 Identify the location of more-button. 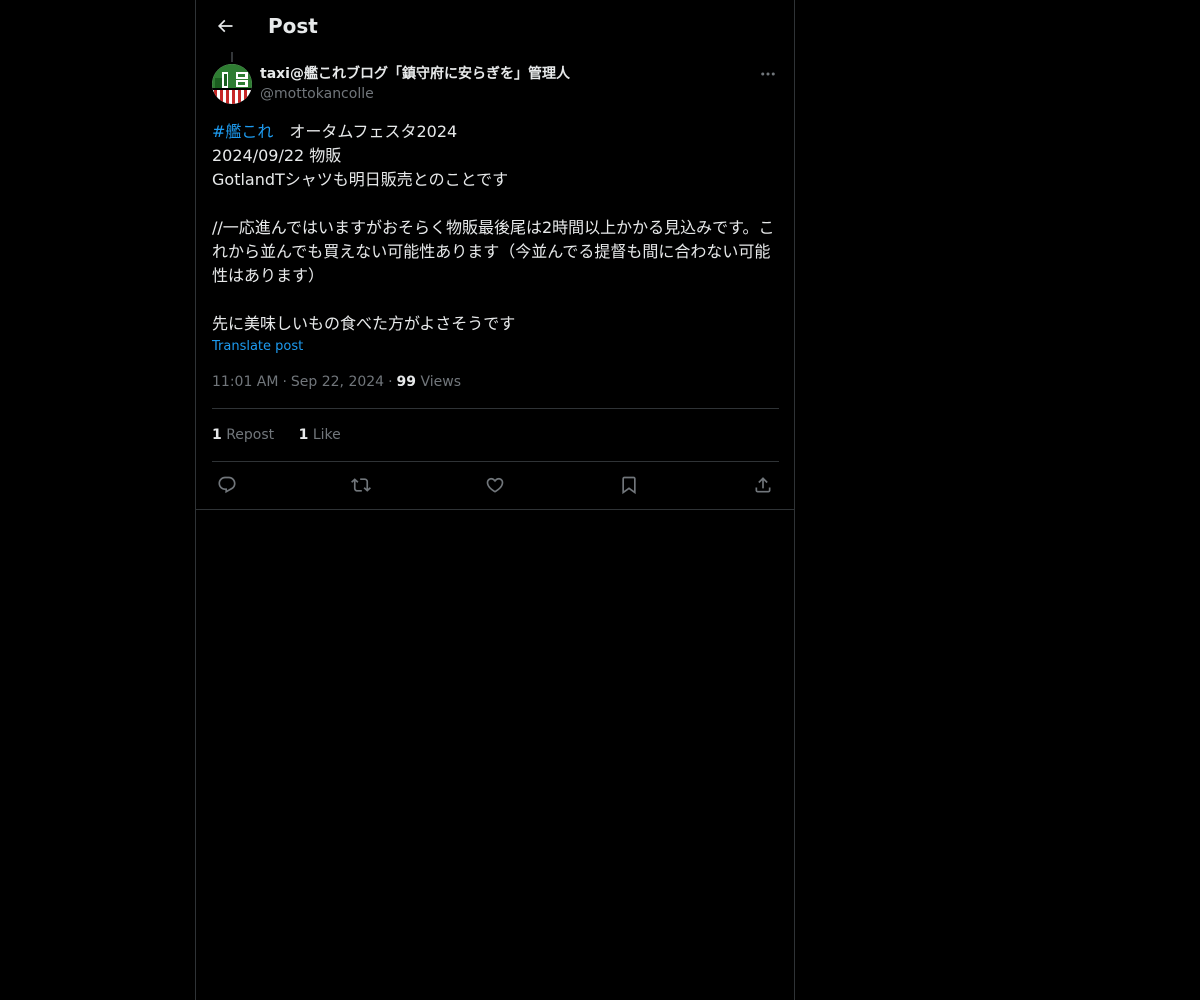
(768, 74).